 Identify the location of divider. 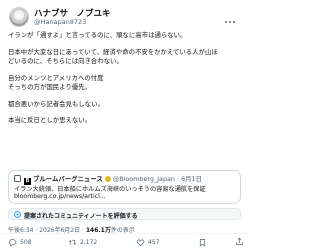
(124, 233).